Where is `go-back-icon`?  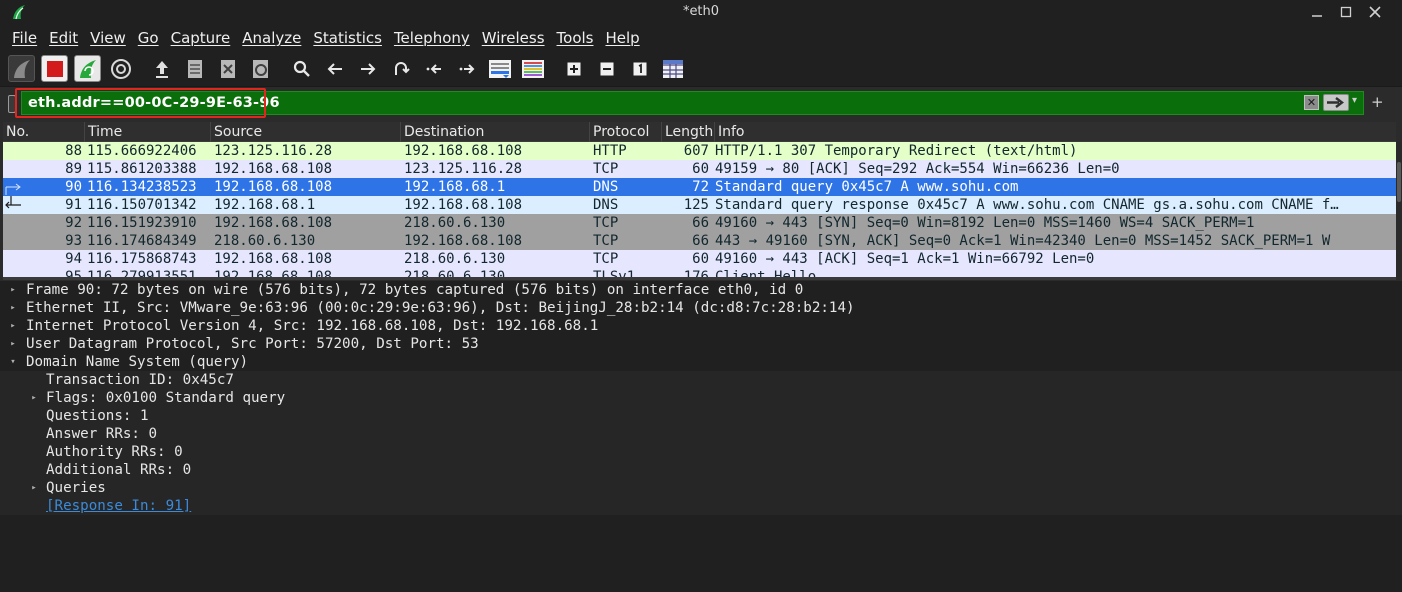 go-back-icon is located at coordinates (334, 68).